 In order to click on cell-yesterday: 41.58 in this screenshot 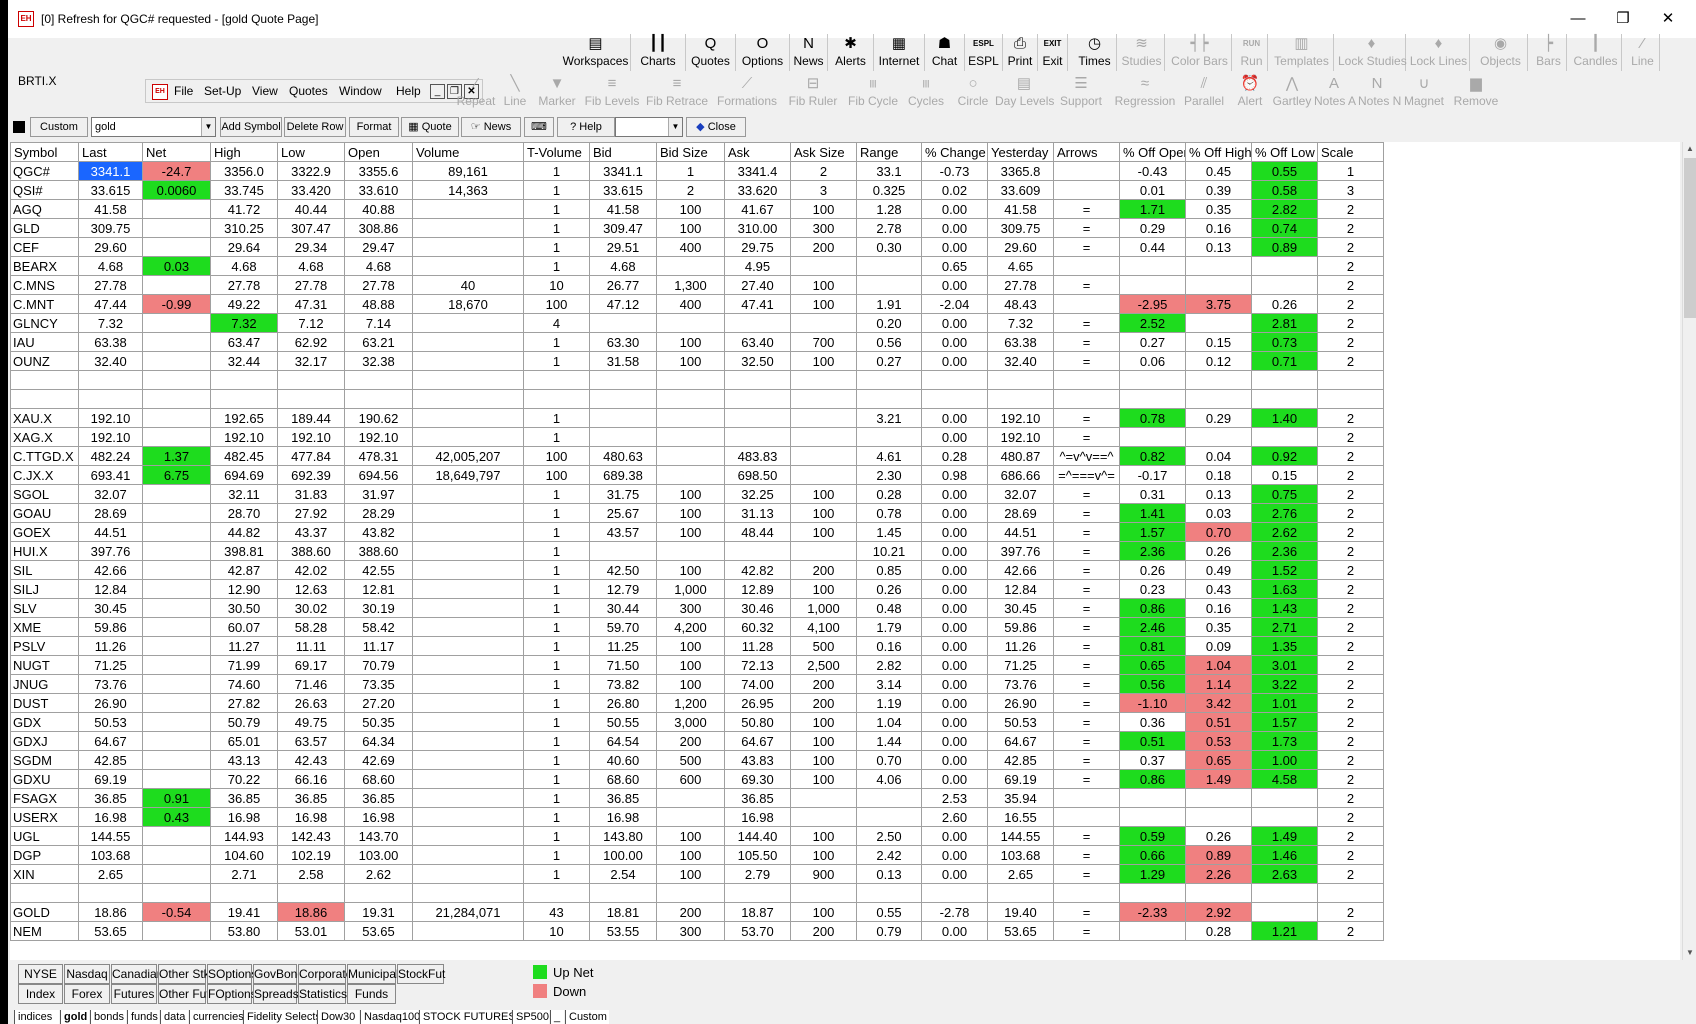, I will do `click(1020, 209)`.